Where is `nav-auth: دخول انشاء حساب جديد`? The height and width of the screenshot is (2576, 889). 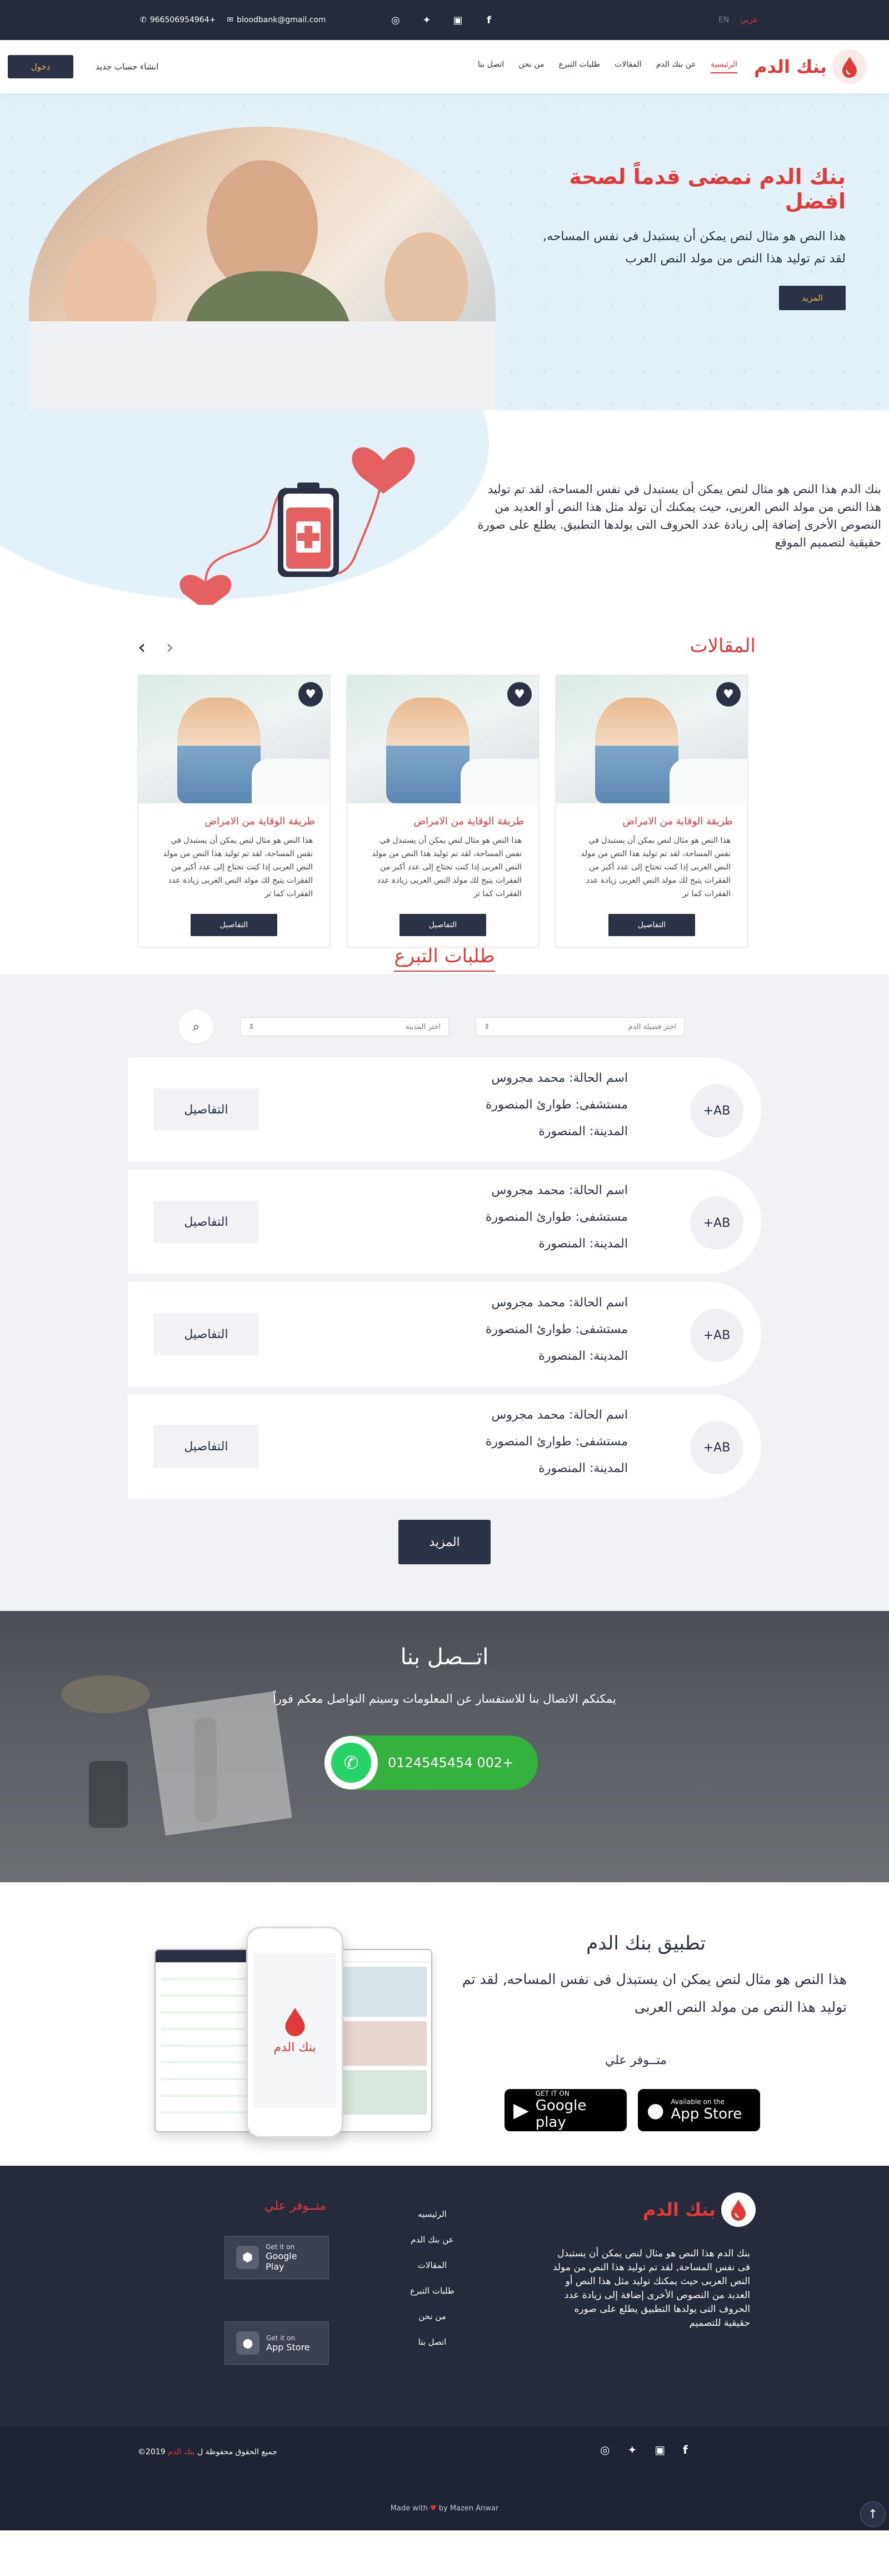 nav-auth: دخول انشاء حساب جديد is located at coordinates (83, 67).